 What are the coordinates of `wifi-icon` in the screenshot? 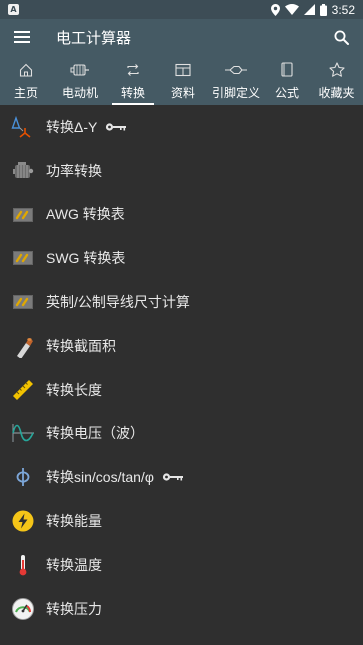 It's located at (291, 9).